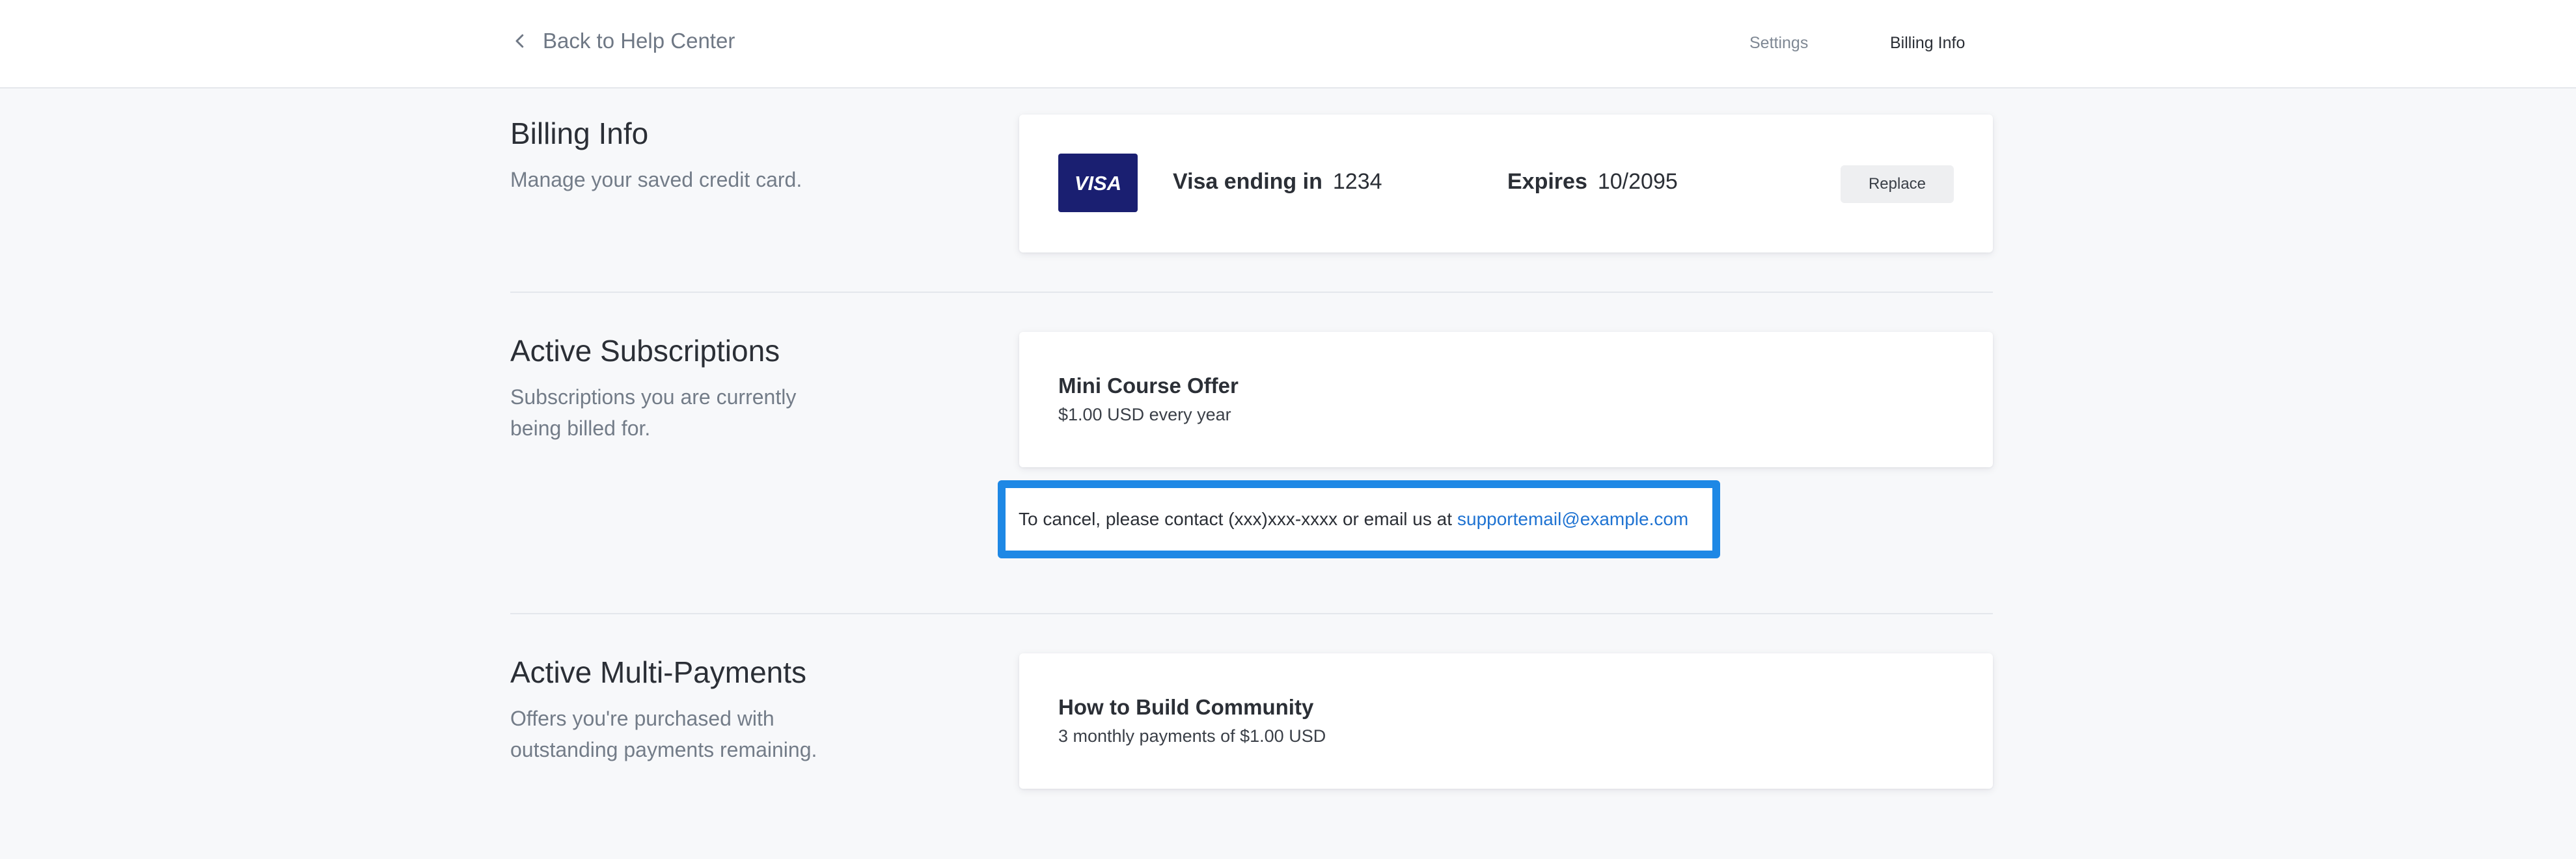  What do you see at coordinates (519, 41) in the screenshot?
I see `chevron-left-icon` at bounding box center [519, 41].